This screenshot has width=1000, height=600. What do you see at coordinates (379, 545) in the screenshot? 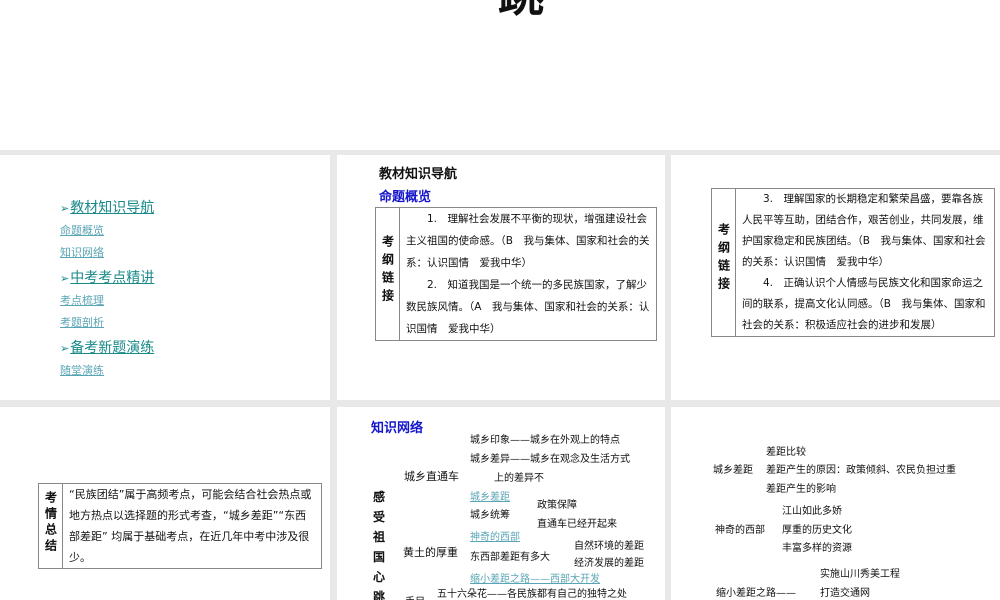
I see `mindmap-root: 感受祖国心跳` at bounding box center [379, 545].